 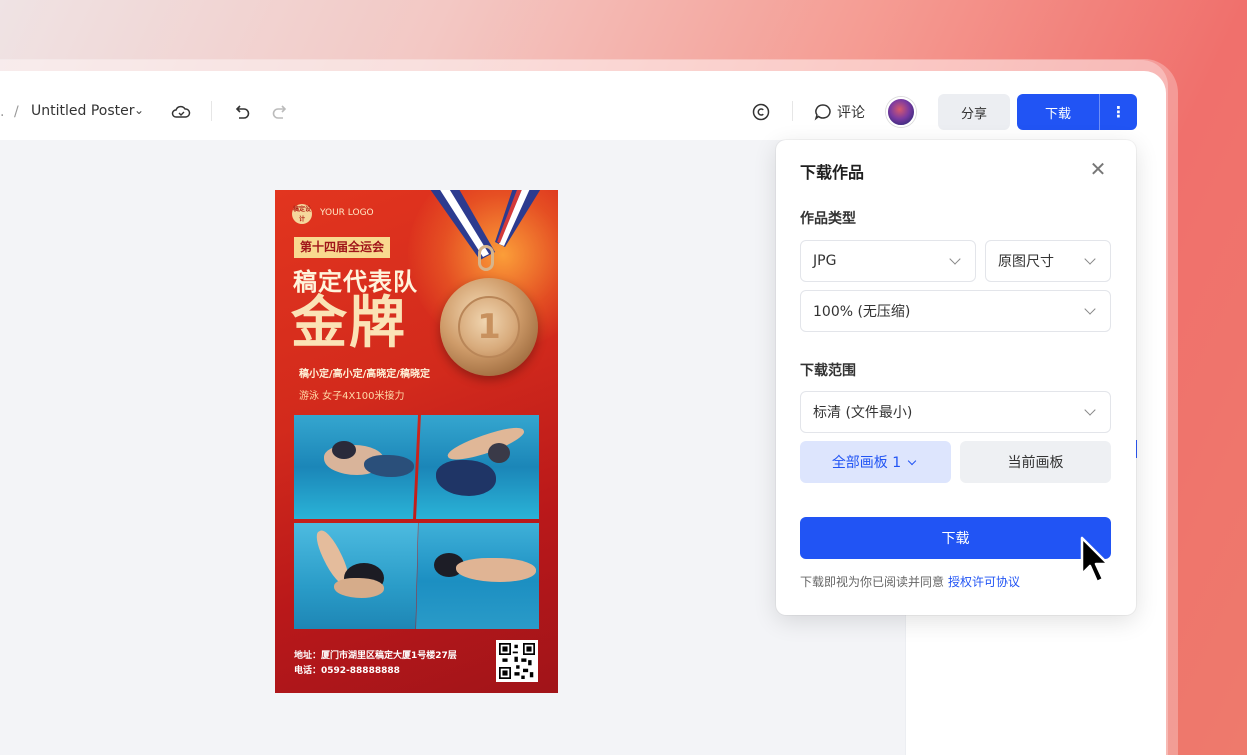 I want to click on download-label: 下载, so click(x=1057, y=114).